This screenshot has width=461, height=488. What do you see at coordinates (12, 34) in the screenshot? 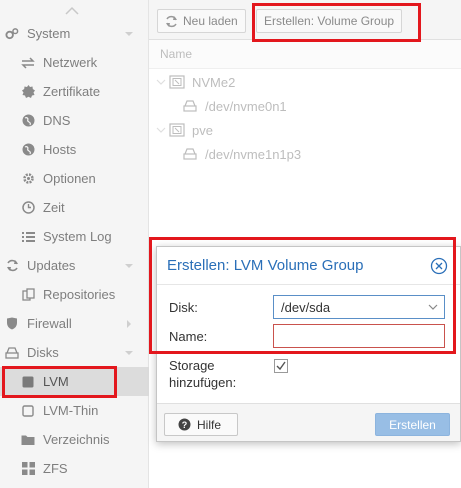
I see `gears-icon` at bounding box center [12, 34].